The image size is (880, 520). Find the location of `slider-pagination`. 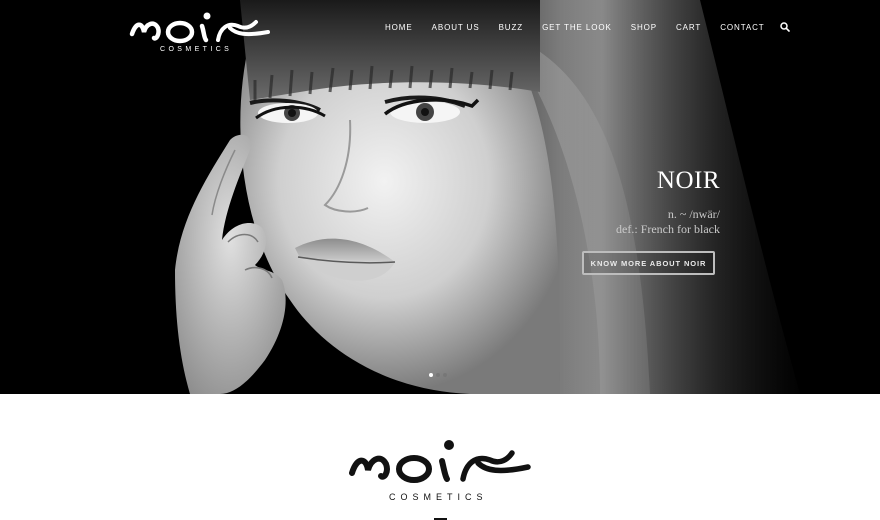

slider-pagination is located at coordinates (439, 375).